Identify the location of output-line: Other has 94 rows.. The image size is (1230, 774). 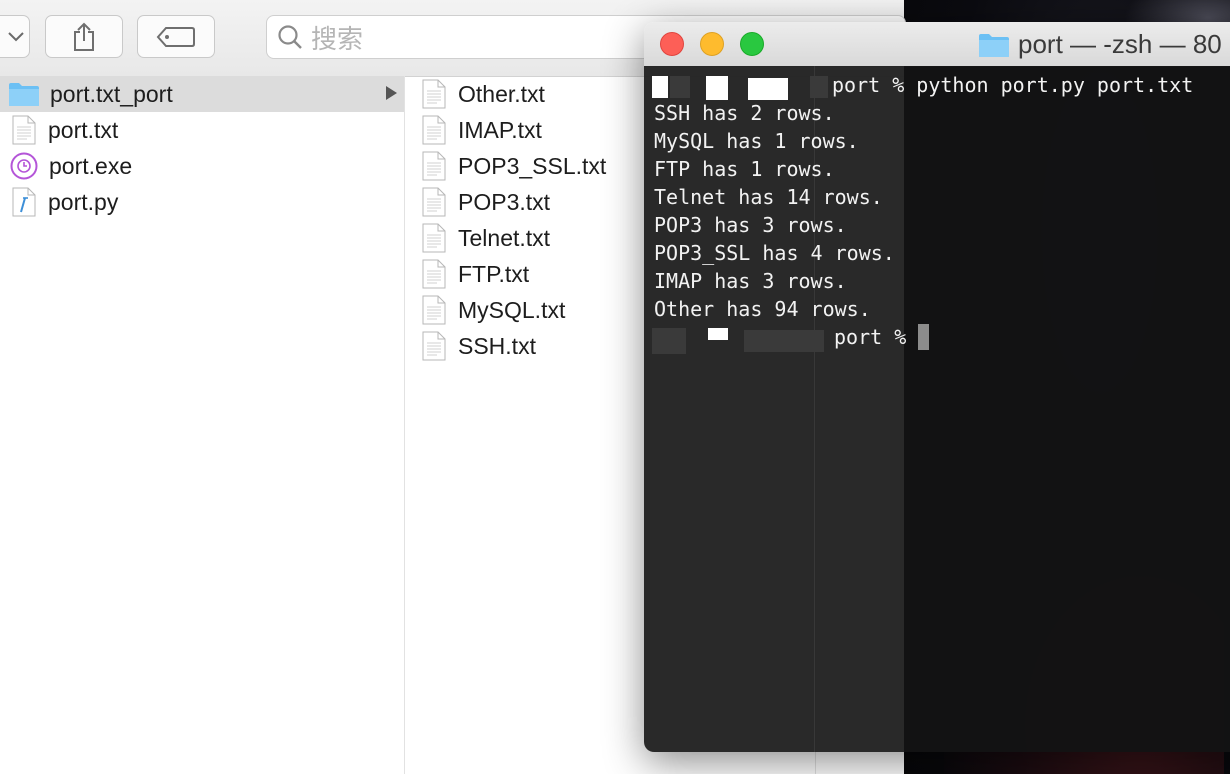
(762, 309).